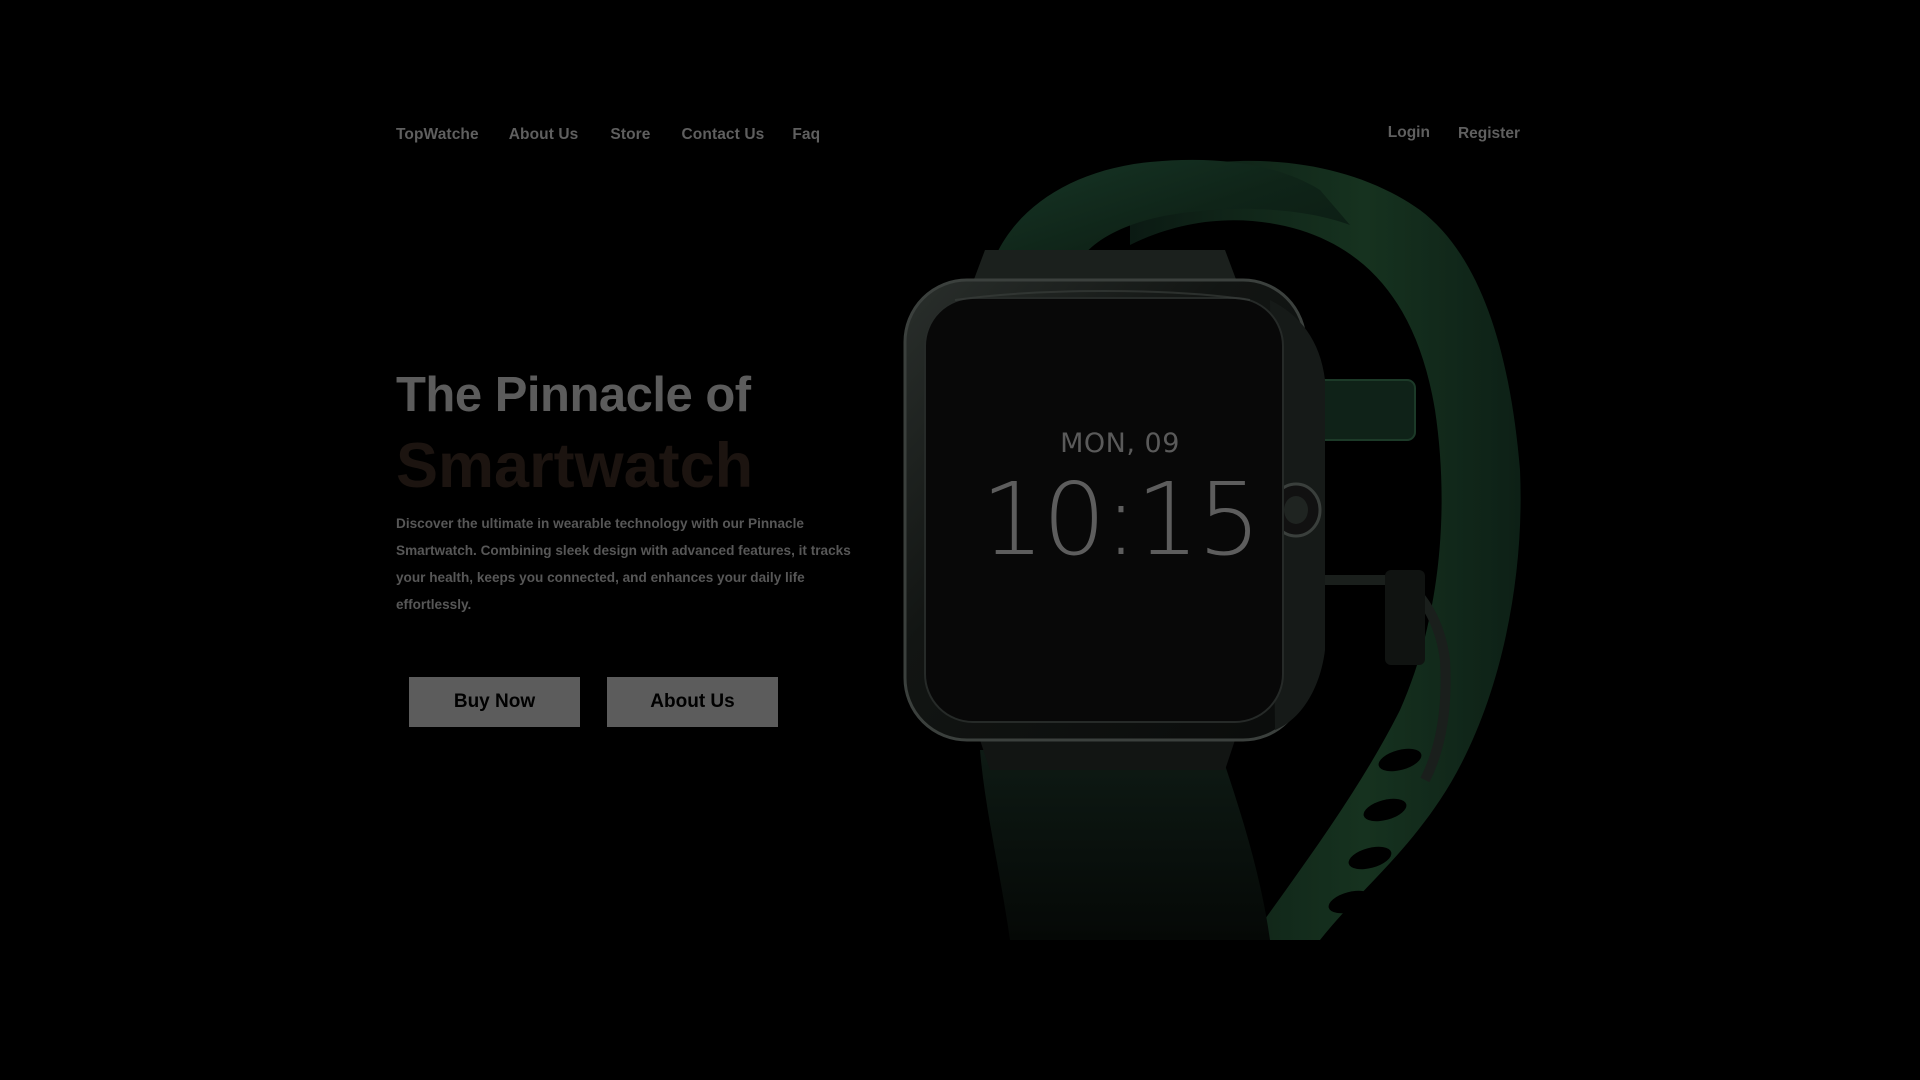 The image size is (1920, 1080). What do you see at coordinates (1296, 510) in the screenshot?
I see `crown-center` at bounding box center [1296, 510].